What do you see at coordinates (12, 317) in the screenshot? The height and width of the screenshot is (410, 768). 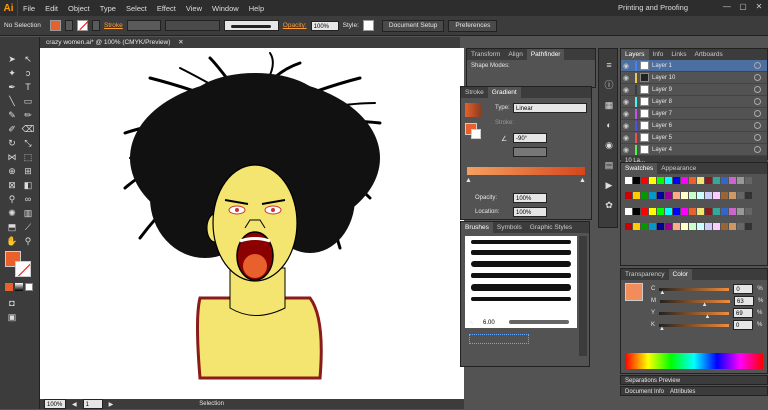 I see `screen-mode-icon: ▣` at bounding box center [12, 317].